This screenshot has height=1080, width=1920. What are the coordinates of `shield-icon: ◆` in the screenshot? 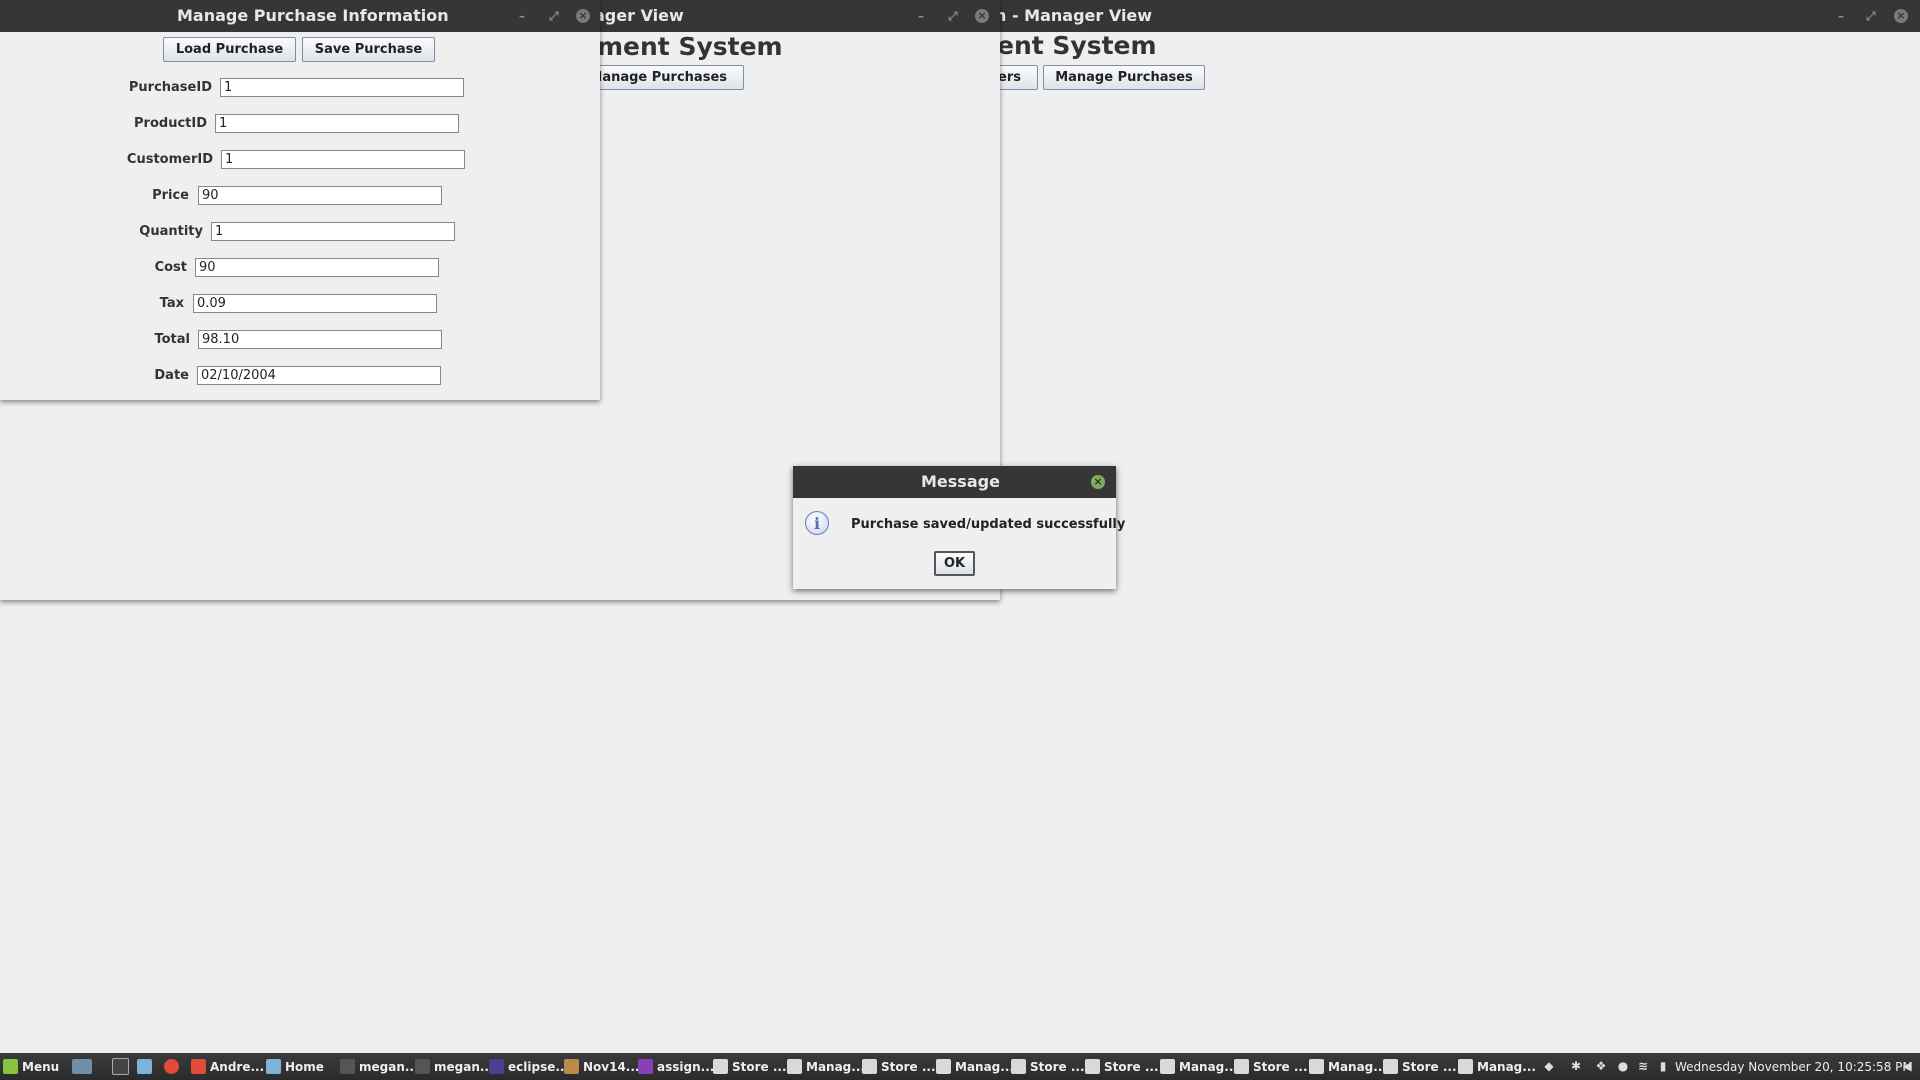 It's located at (1549, 1066).